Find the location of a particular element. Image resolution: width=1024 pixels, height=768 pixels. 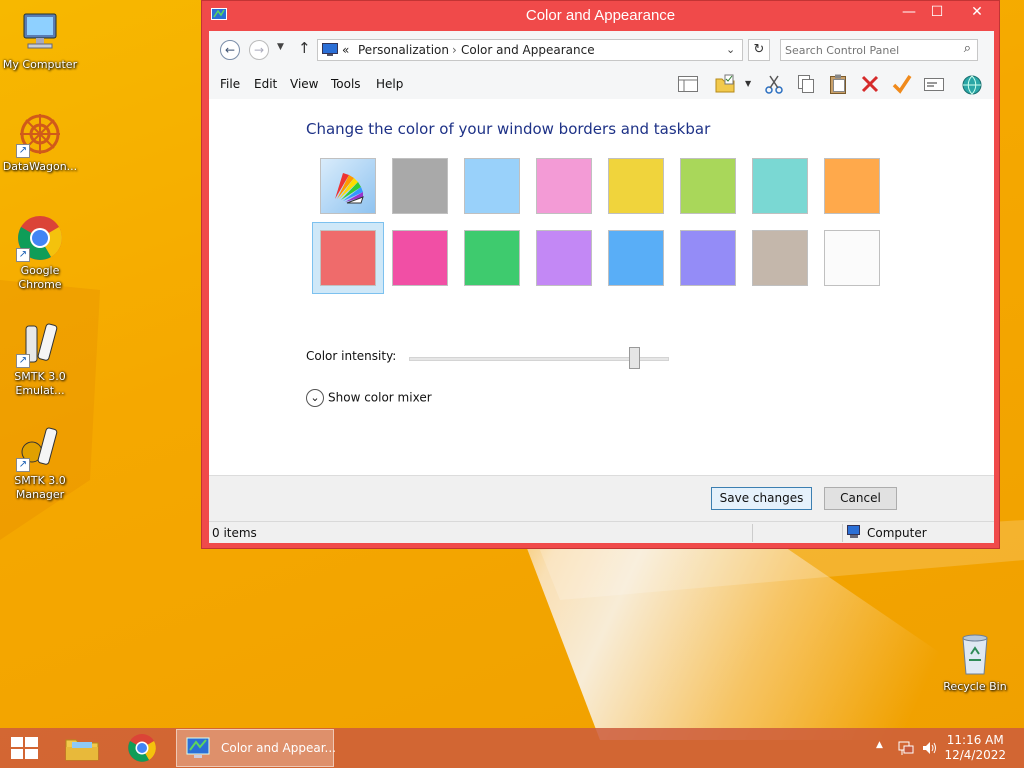

menu-tools: Tools is located at coordinates (346, 84).